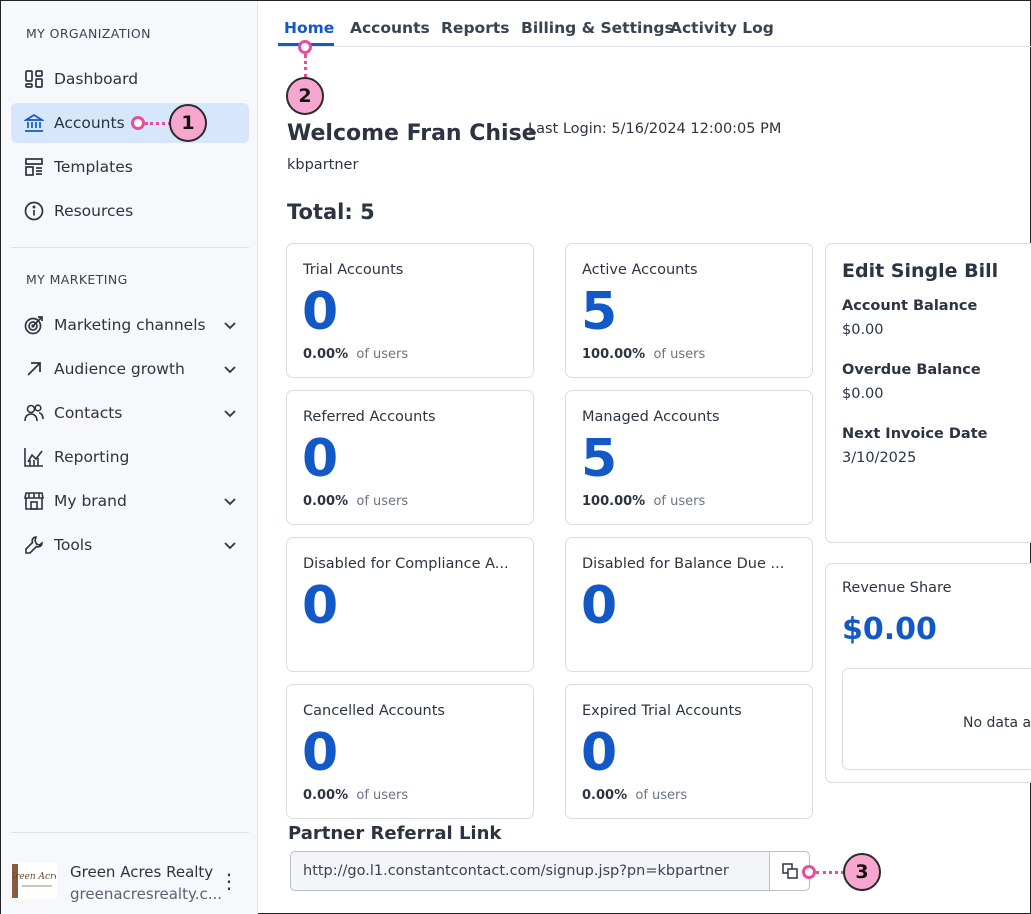 This screenshot has width=1031, height=914. What do you see at coordinates (34, 325) in the screenshot?
I see `target-icon` at bounding box center [34, 325].